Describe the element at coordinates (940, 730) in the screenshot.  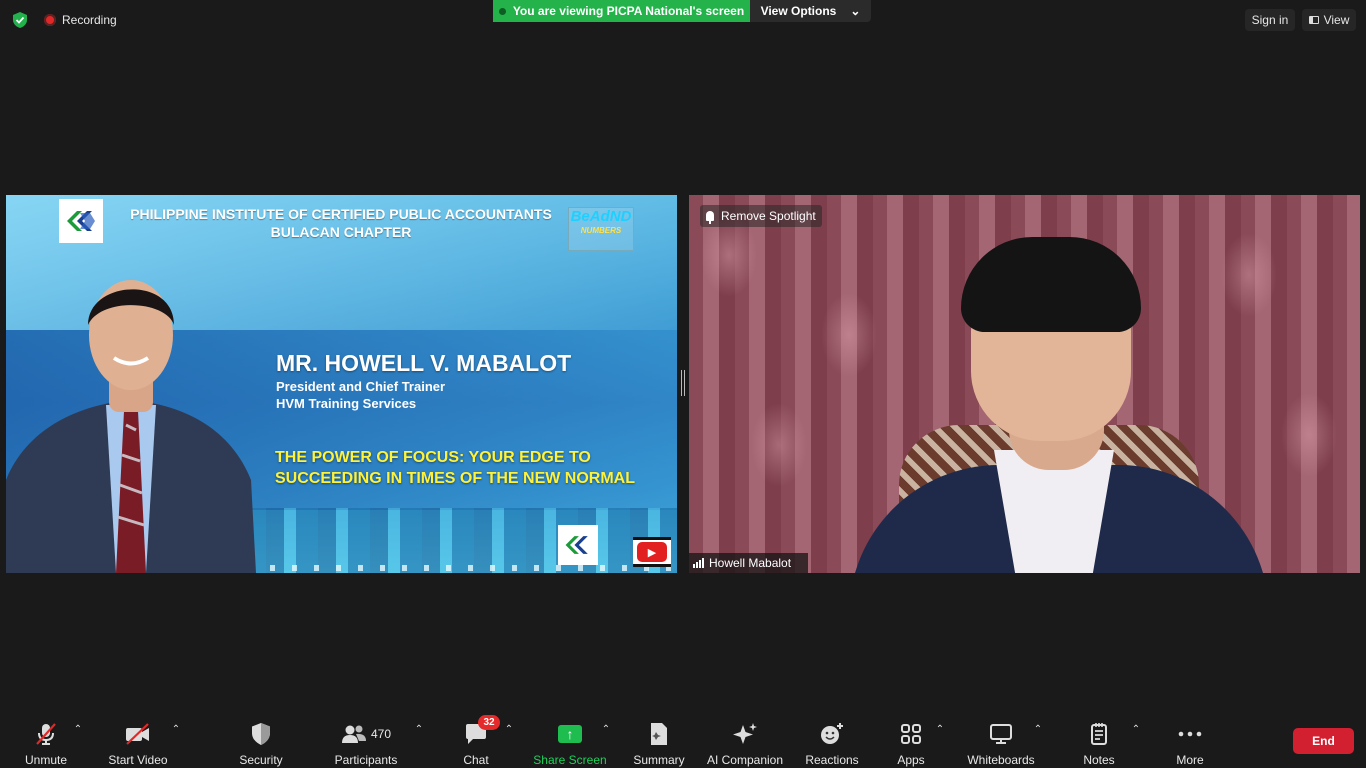
I see `apps-options-chevron-icon: ⌃` at that location.